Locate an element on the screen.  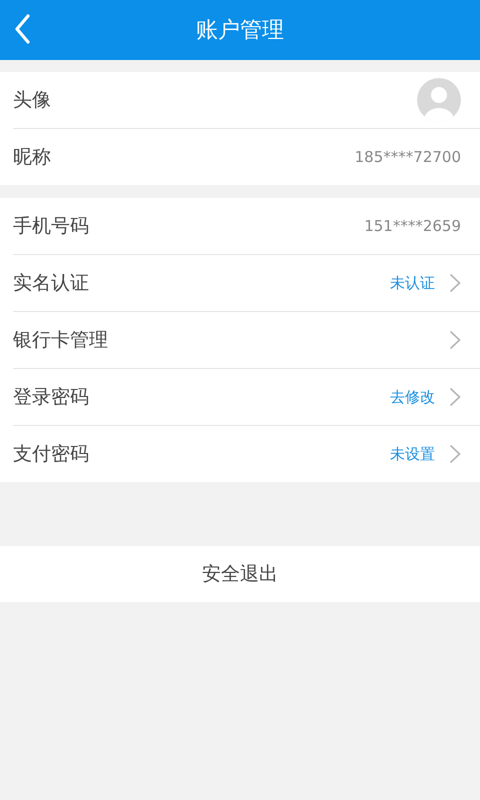
settings-row: 支付密码 未设置 is located at coordinates (246, 454).